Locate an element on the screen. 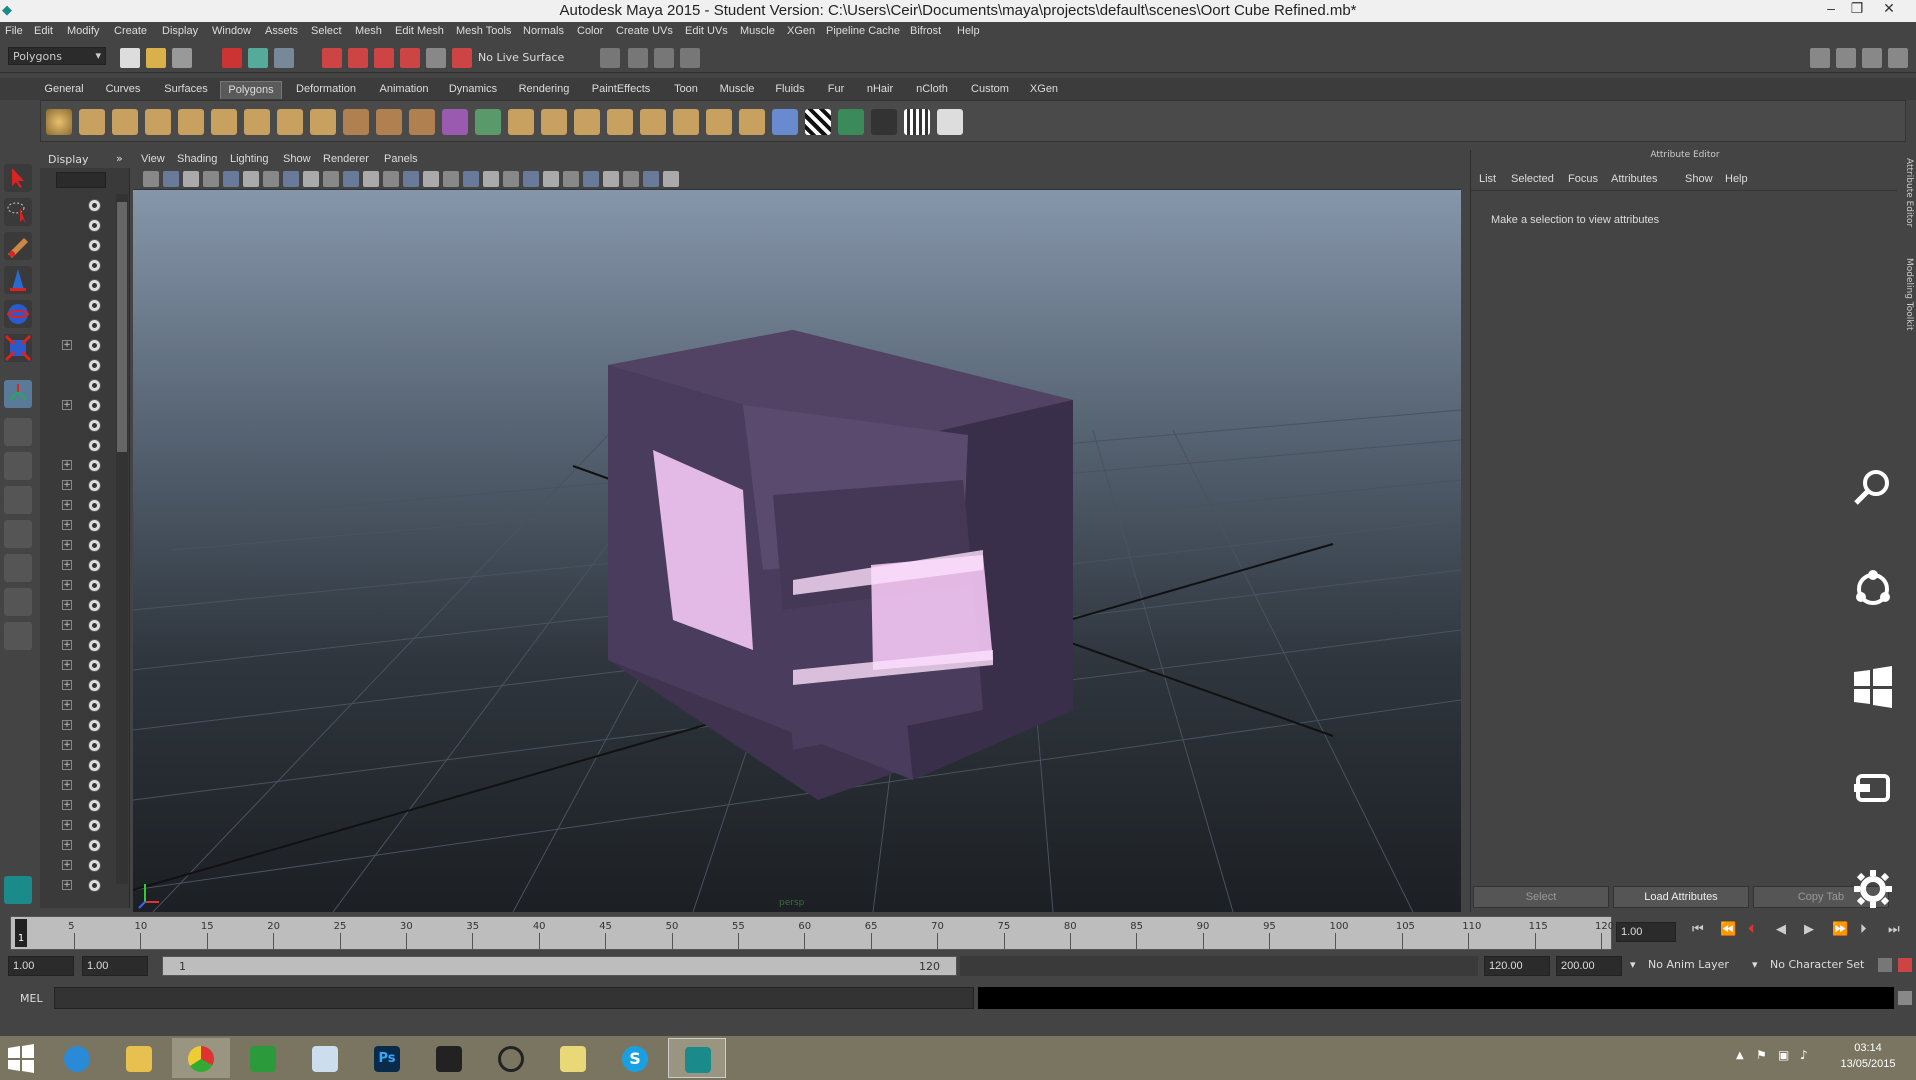 This screenshot has height=1080, width=1916. insert-edge-loop-icon is located at coordinates (686, 122).